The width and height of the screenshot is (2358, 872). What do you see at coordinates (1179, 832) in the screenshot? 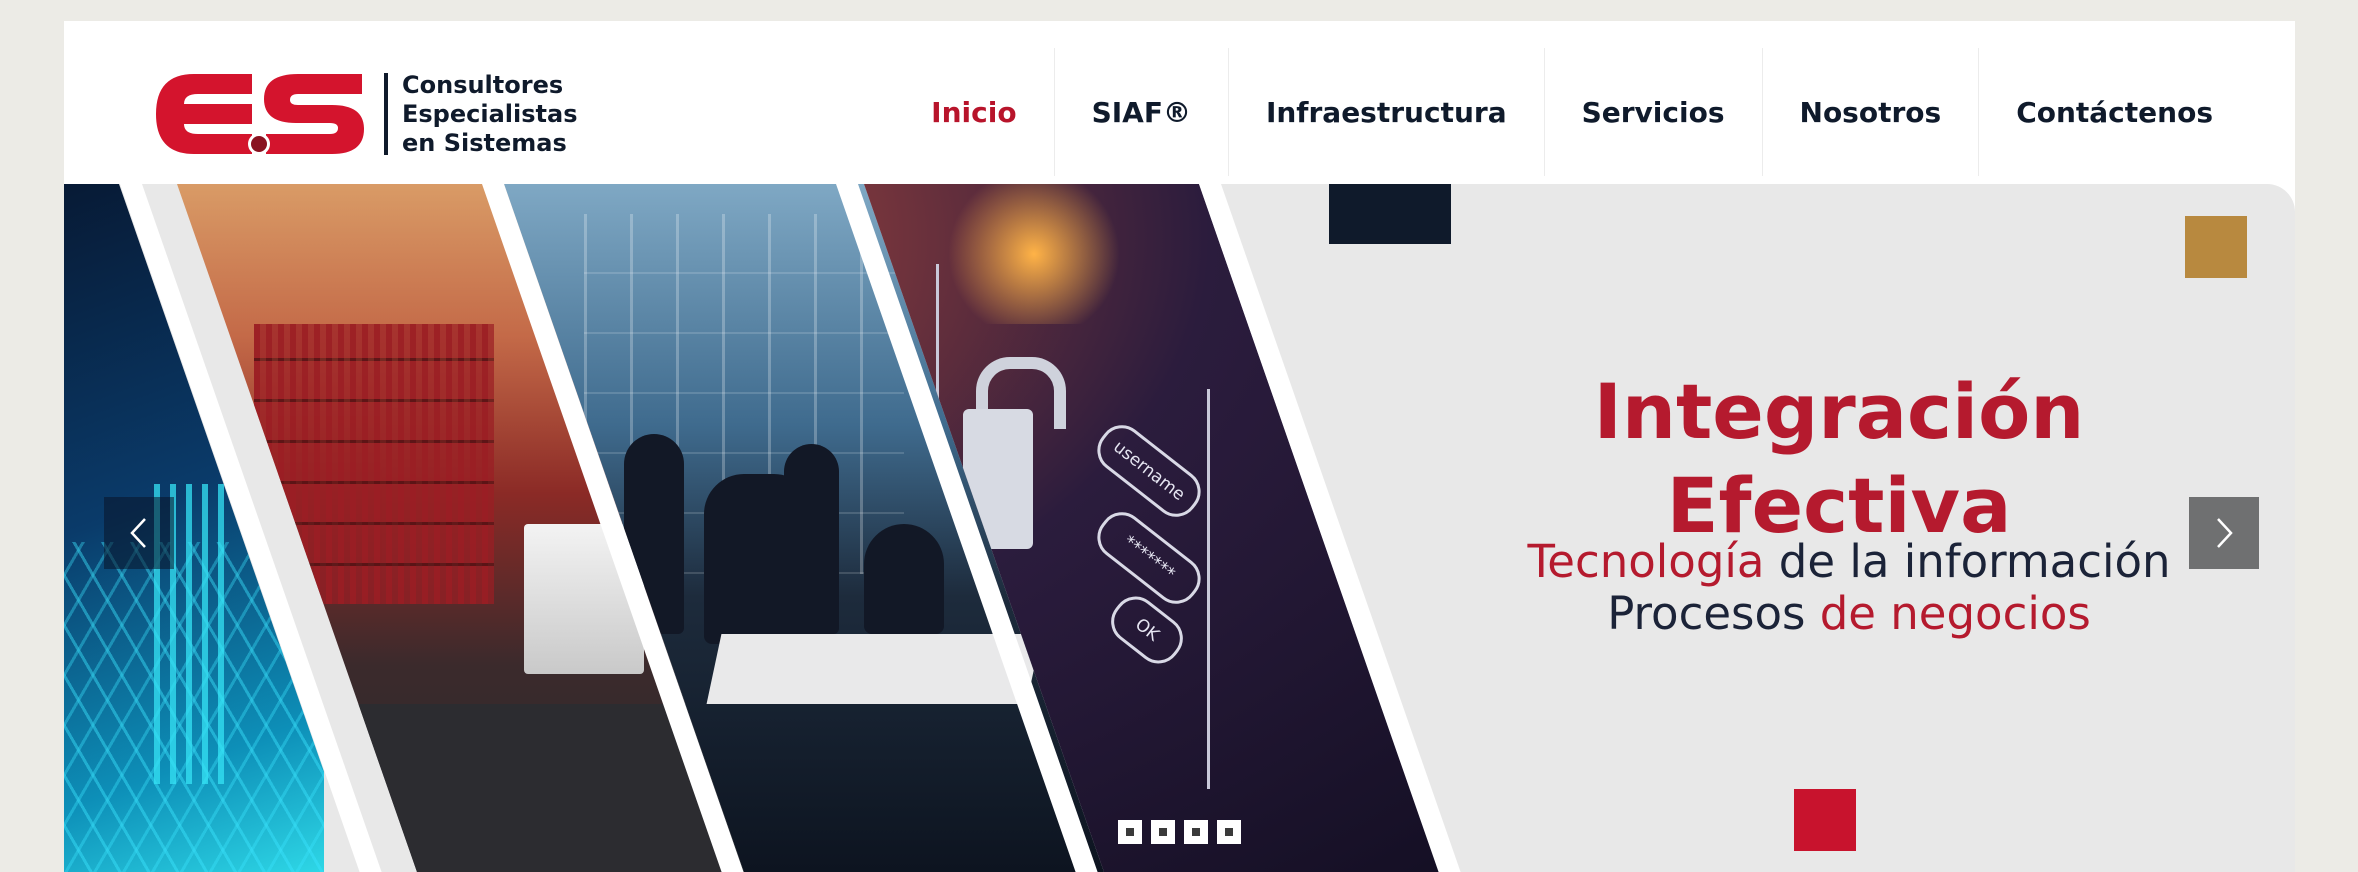
I see `slider-pagination` at bounding box center [1179, 832].